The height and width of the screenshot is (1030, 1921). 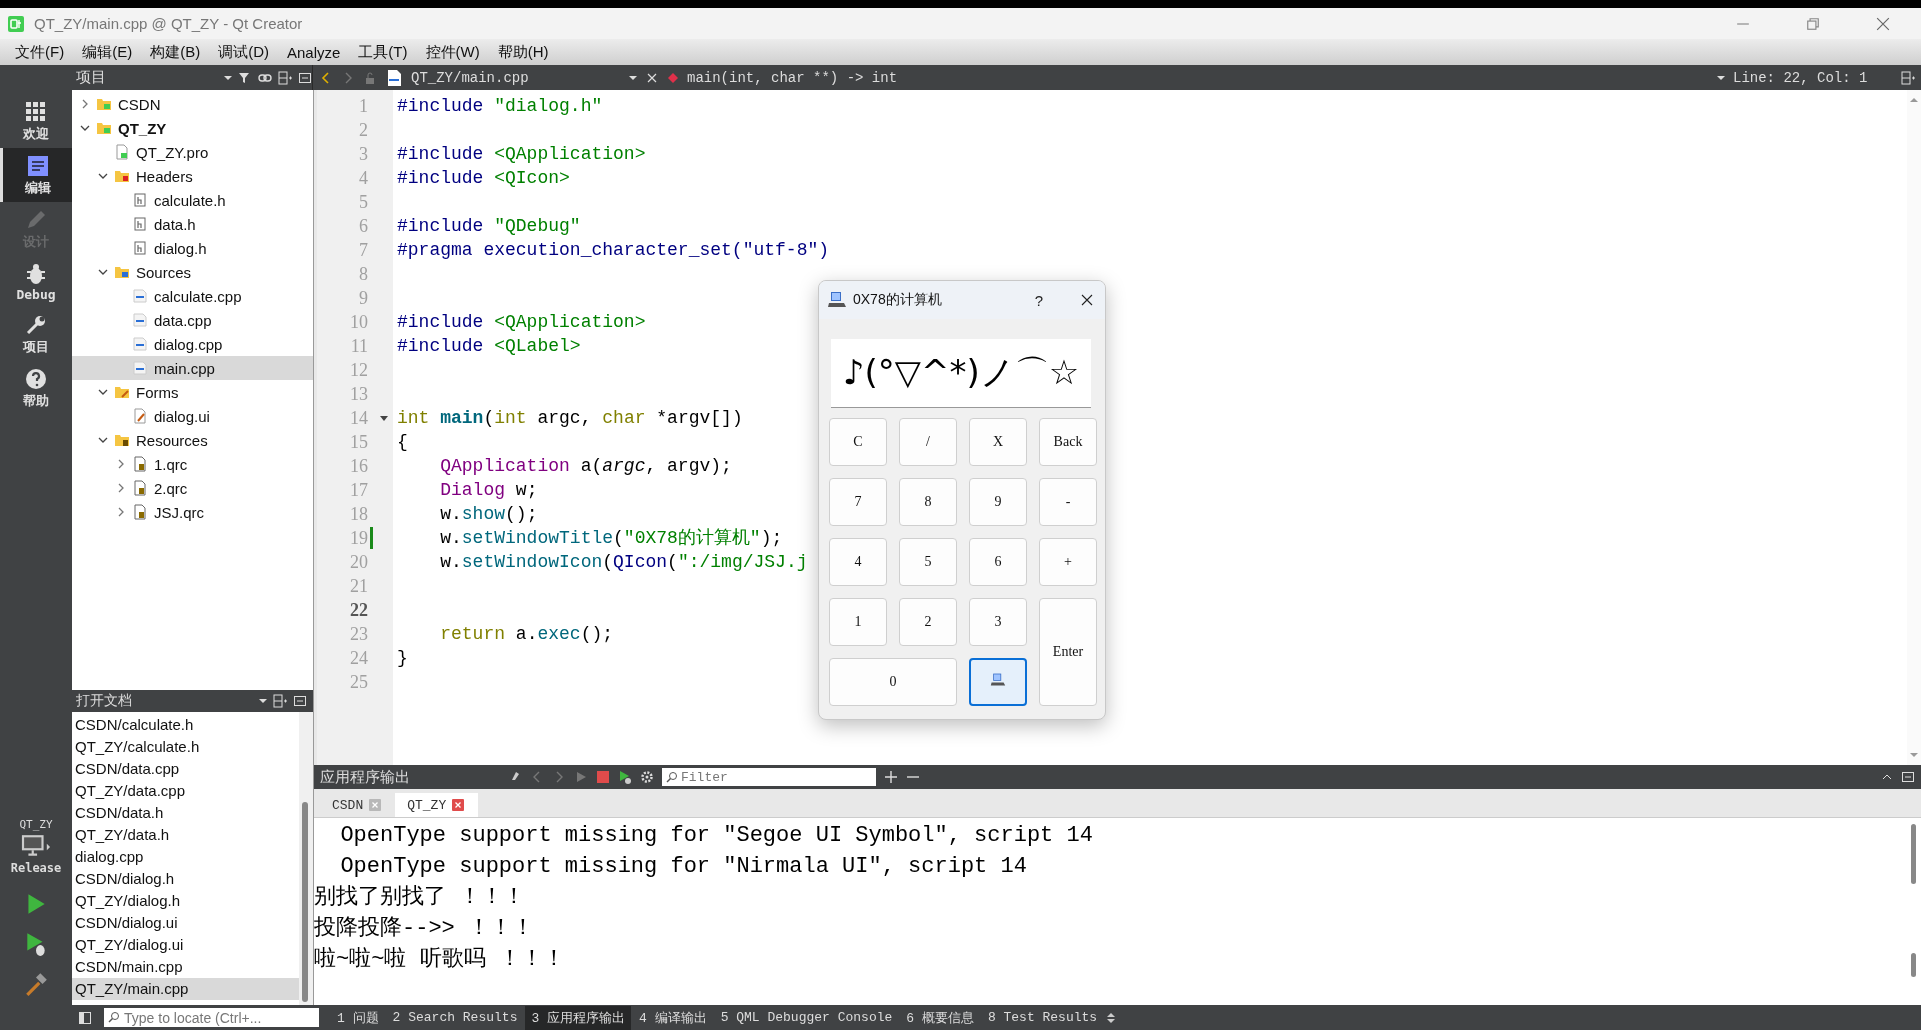 What do you see at coordinates (175, 52) in the screenshot?
I see `menu-item: 构建(B)` at bounding box center [175, 52].